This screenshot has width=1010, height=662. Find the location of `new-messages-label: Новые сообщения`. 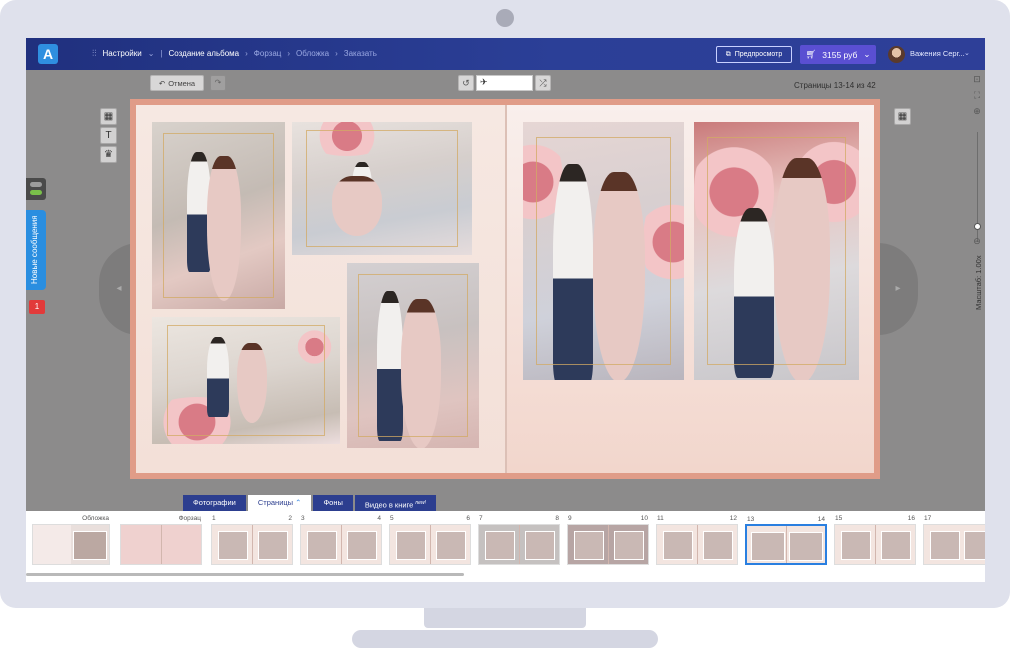

new-messages-label: Новые сообщения is located at coordinates (34, 249).